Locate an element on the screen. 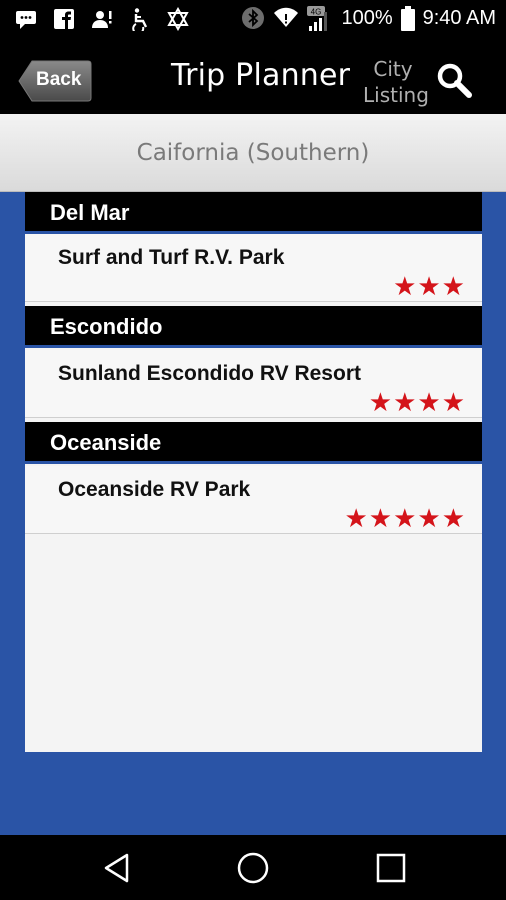 The width and height of the screenshot is (506, 900). city-header-del-mar: Del Mar is located at coordinates (253, 213).